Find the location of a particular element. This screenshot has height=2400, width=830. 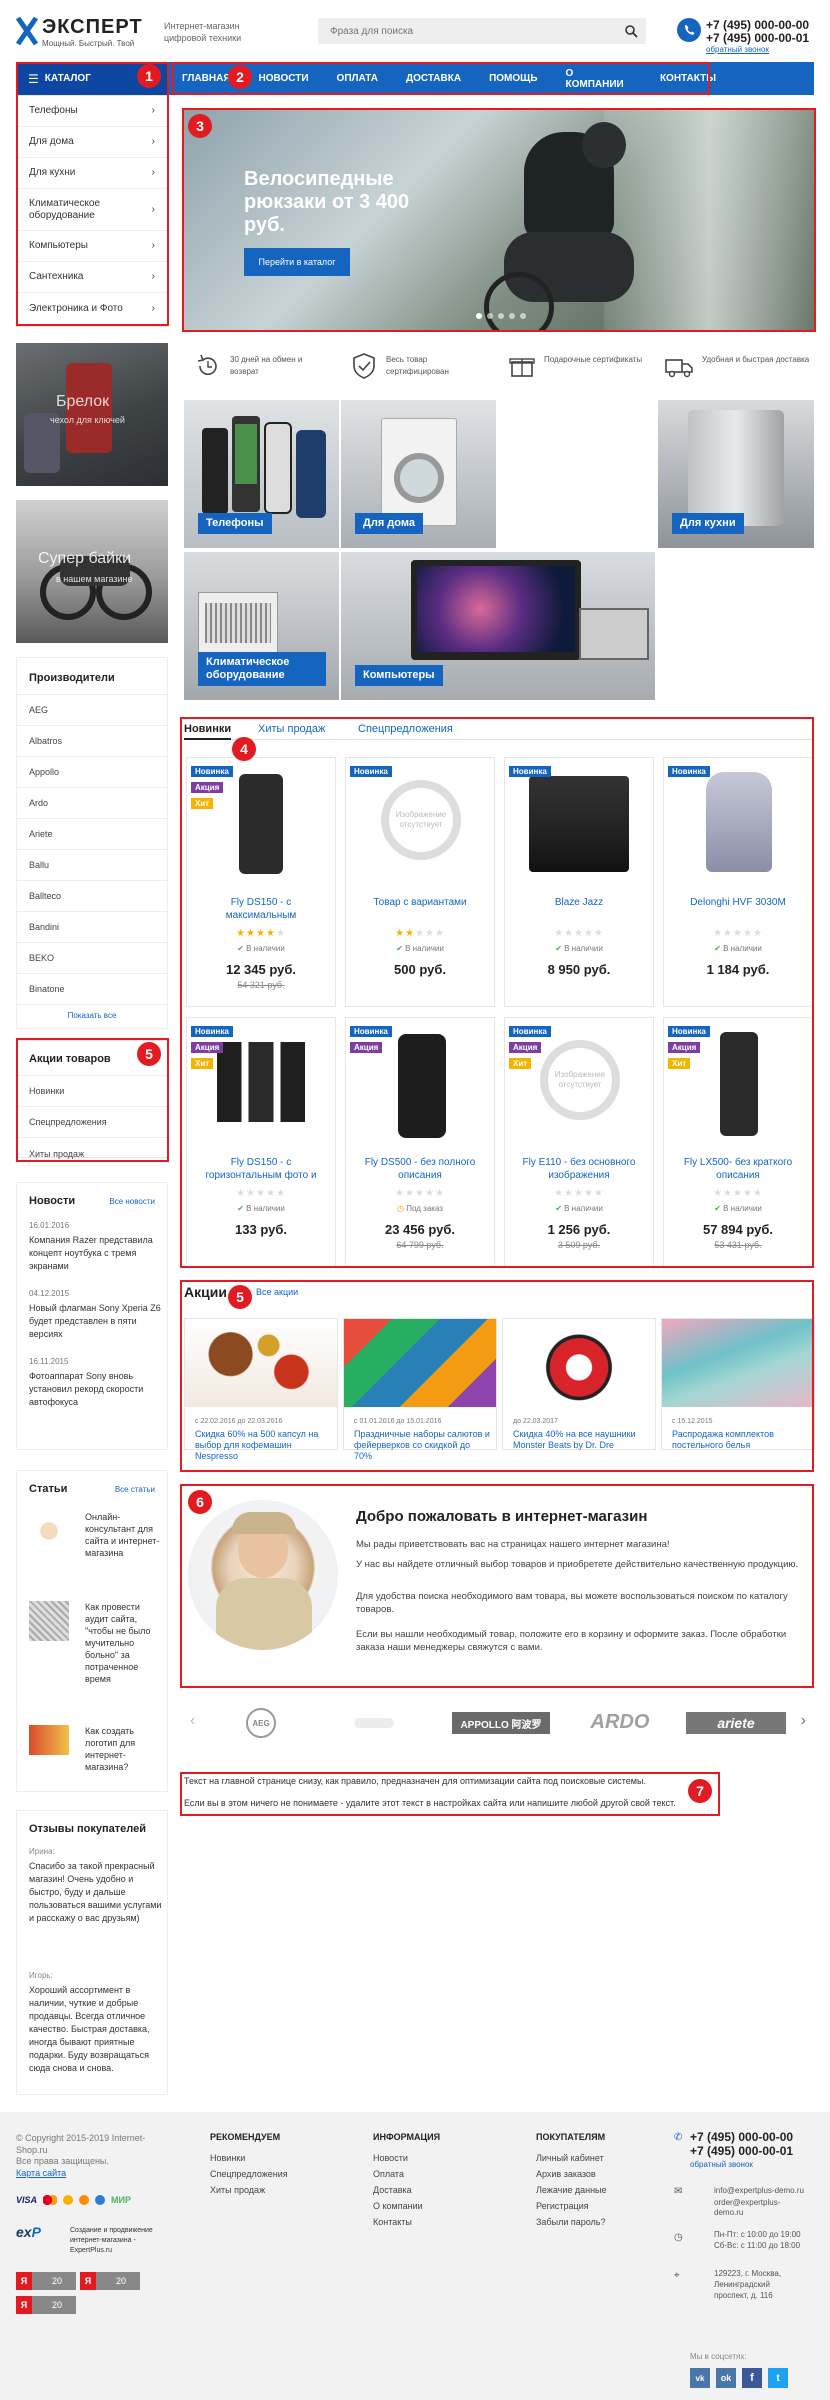

twitter-icon: t is located at coordinates (778, 2378).